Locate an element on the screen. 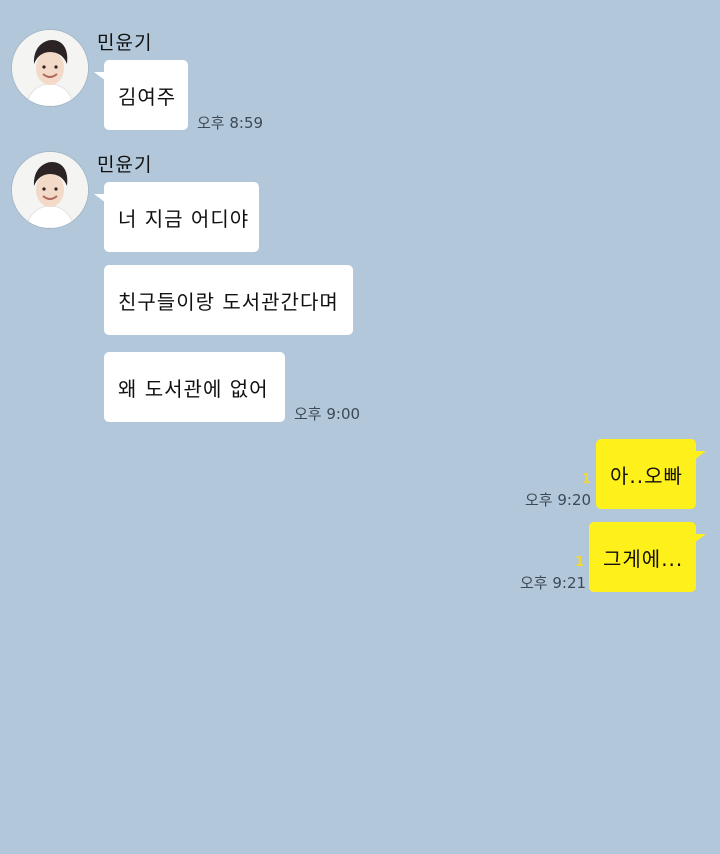 The image size is (720, 854). outgoing-message-bubble: 아..오빠 is located at coordinates (651, 474).